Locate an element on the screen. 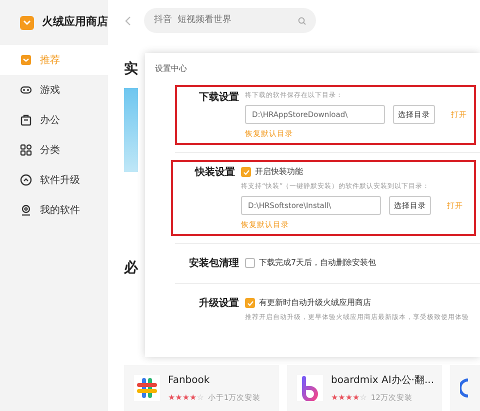 The height and width of the screenshot is (411, 480). app-name: Fanbook is located at coordinates (189, 381).